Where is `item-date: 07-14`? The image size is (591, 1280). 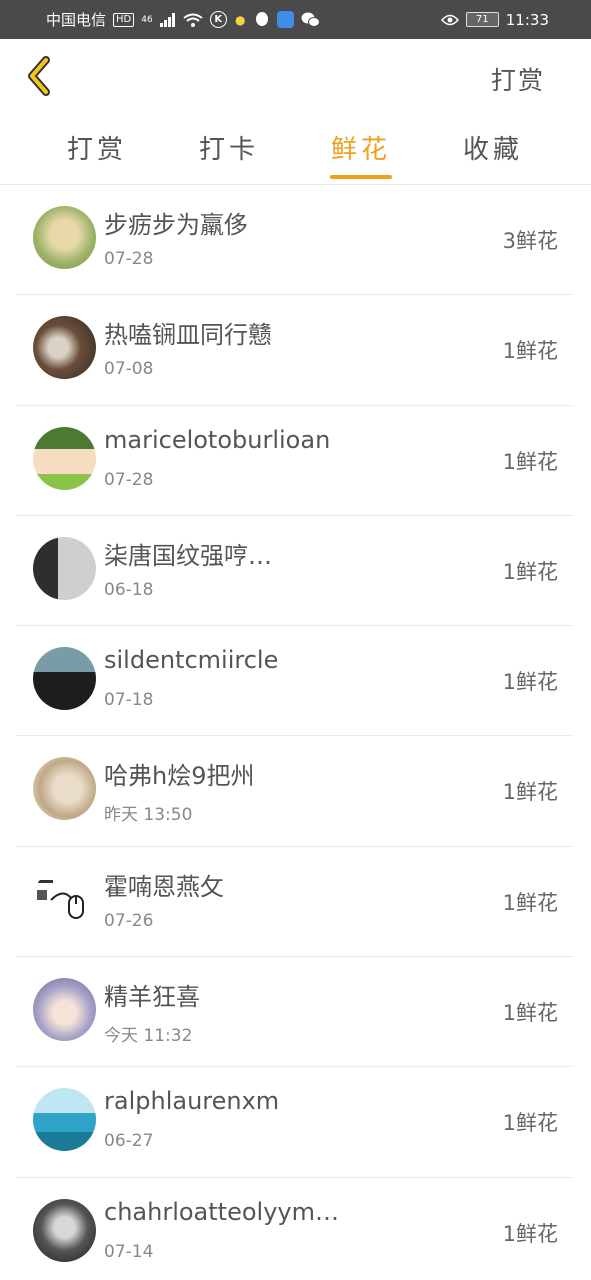 item-date: 07-14 is located at coordinates (129, 1251).